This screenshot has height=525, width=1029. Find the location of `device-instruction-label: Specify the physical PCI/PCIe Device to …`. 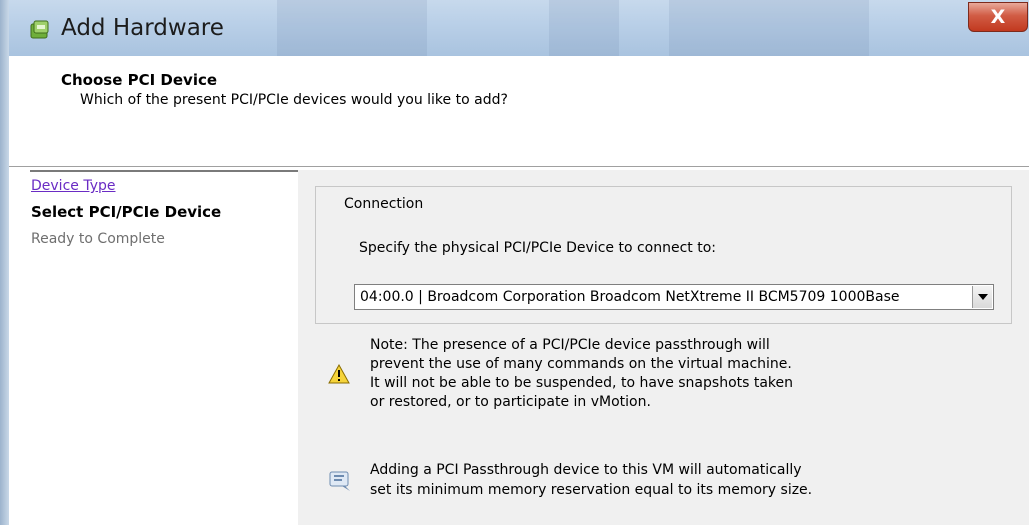

device-instruction-label: Specify the physical PCI/PCIe Device to … is located at coordinates (537, 248).